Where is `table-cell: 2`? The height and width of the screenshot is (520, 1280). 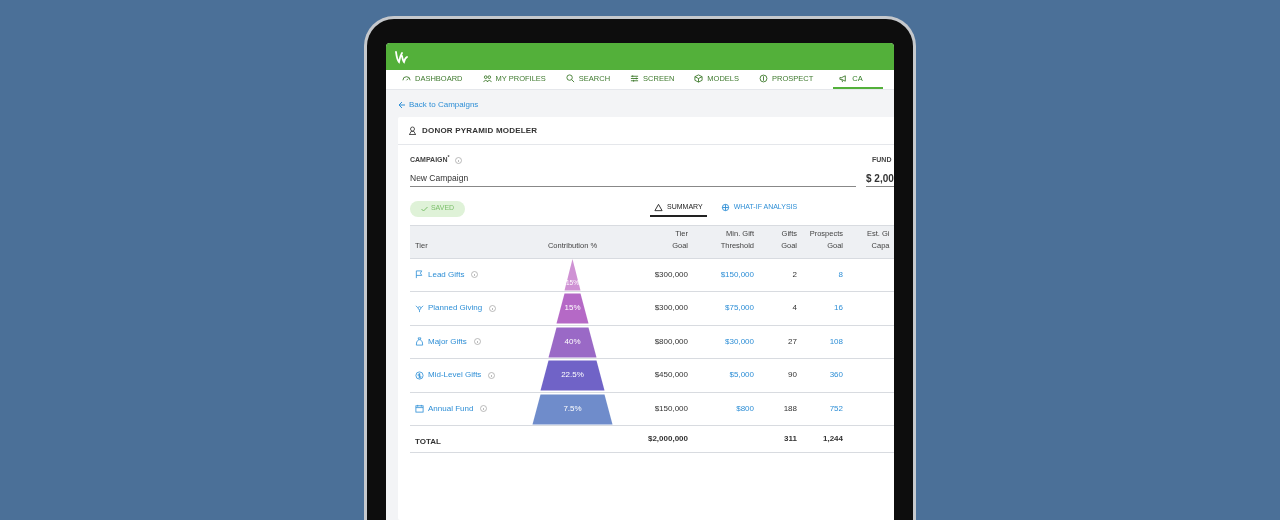
table-cell: 2 is located at coordinates (794, 274).